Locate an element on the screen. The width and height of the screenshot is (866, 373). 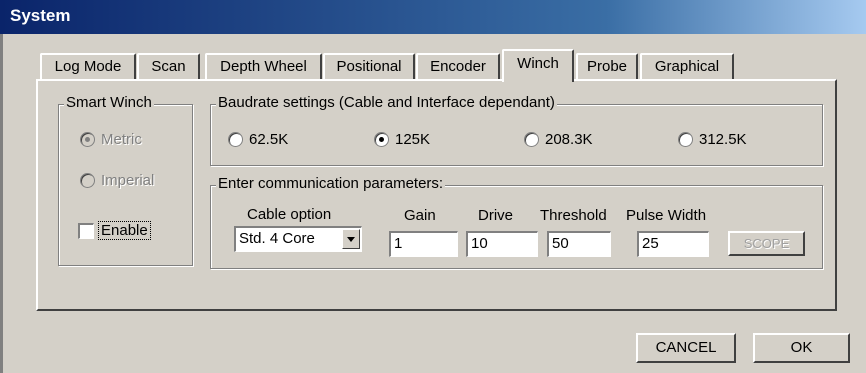
baud-208-3k-radio: 208.3K is located at coordinates (558, 139).